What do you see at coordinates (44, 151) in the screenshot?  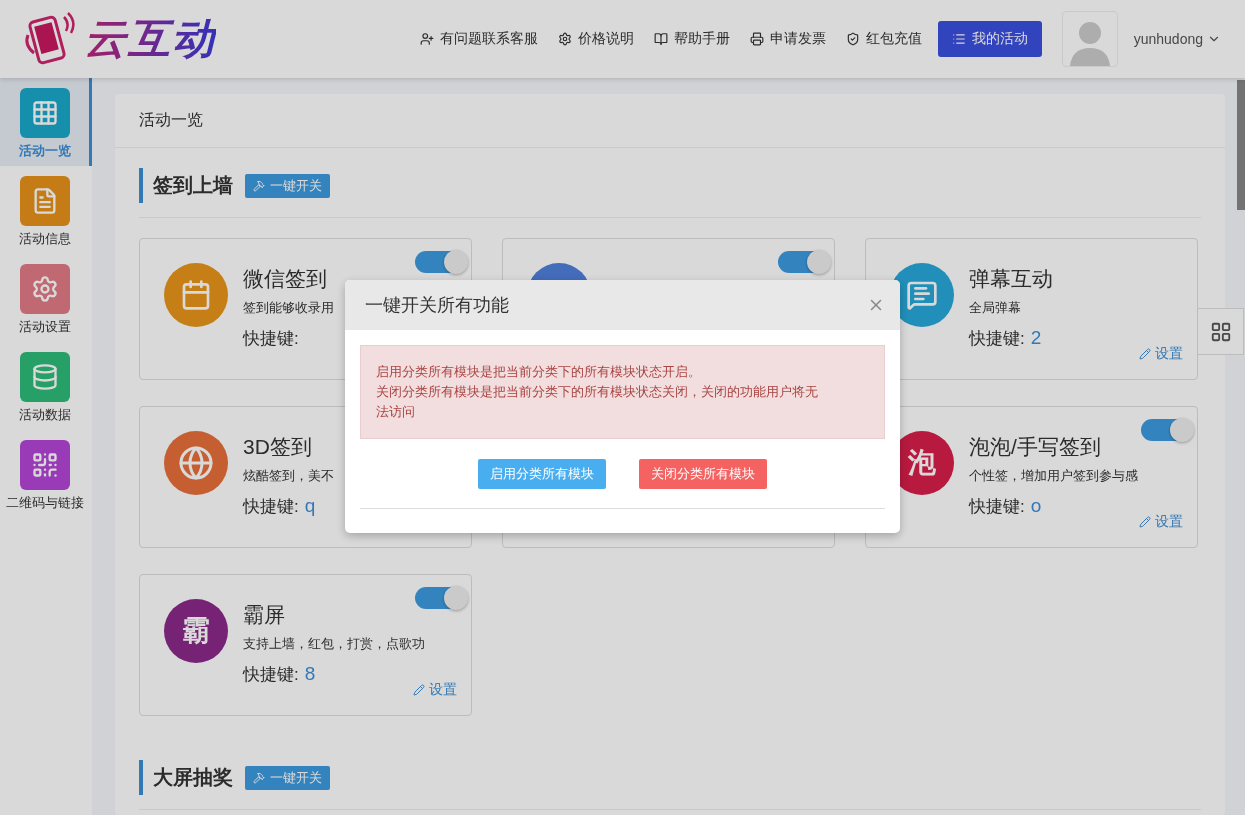 I see `sidebar-label: 活动一览` at bounding box center [44, 151].